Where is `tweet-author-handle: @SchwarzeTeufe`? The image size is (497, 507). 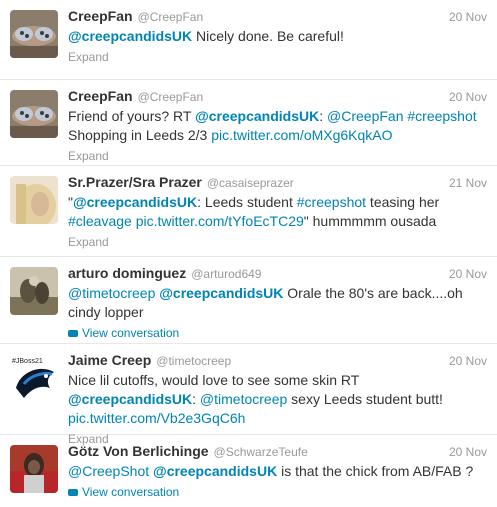
tweet-author-handle: @SchwarzeTeufe is located at coordinates (261, 452).